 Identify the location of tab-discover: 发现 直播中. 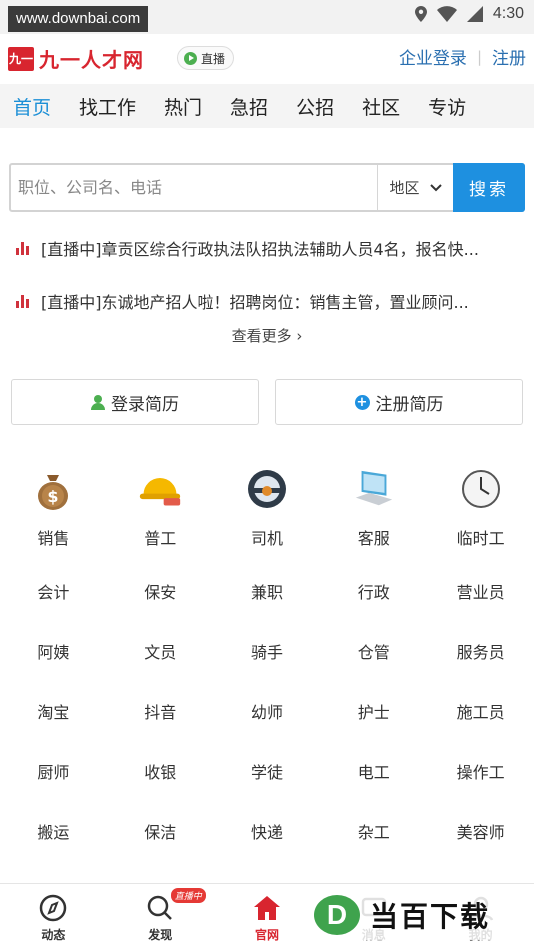
(160, 916).